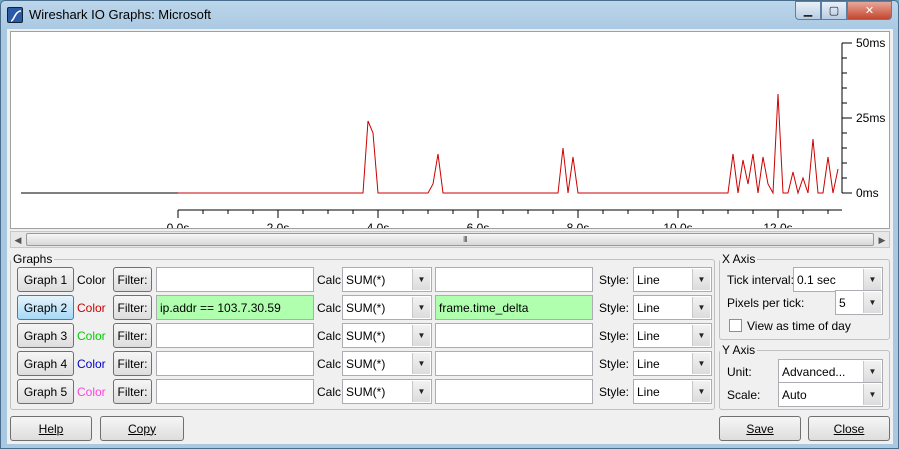 Image resolution: width=899 pixels, height=449 pixels. What do you see at coordinates (366, 392) in the screenshot?
I see `graph-5-calc-value: SUM(*)` at bounding box center [366, 392].